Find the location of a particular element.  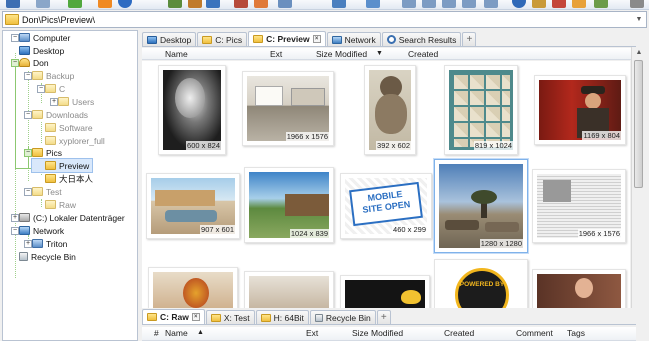

back-icon is located at coordinates (13, 4).